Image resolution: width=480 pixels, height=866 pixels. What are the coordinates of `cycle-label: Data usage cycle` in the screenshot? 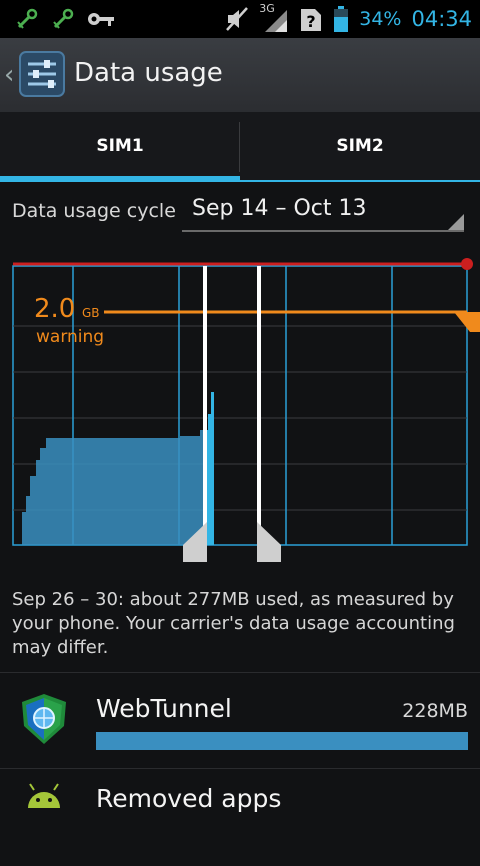 It's located at (94, 211).